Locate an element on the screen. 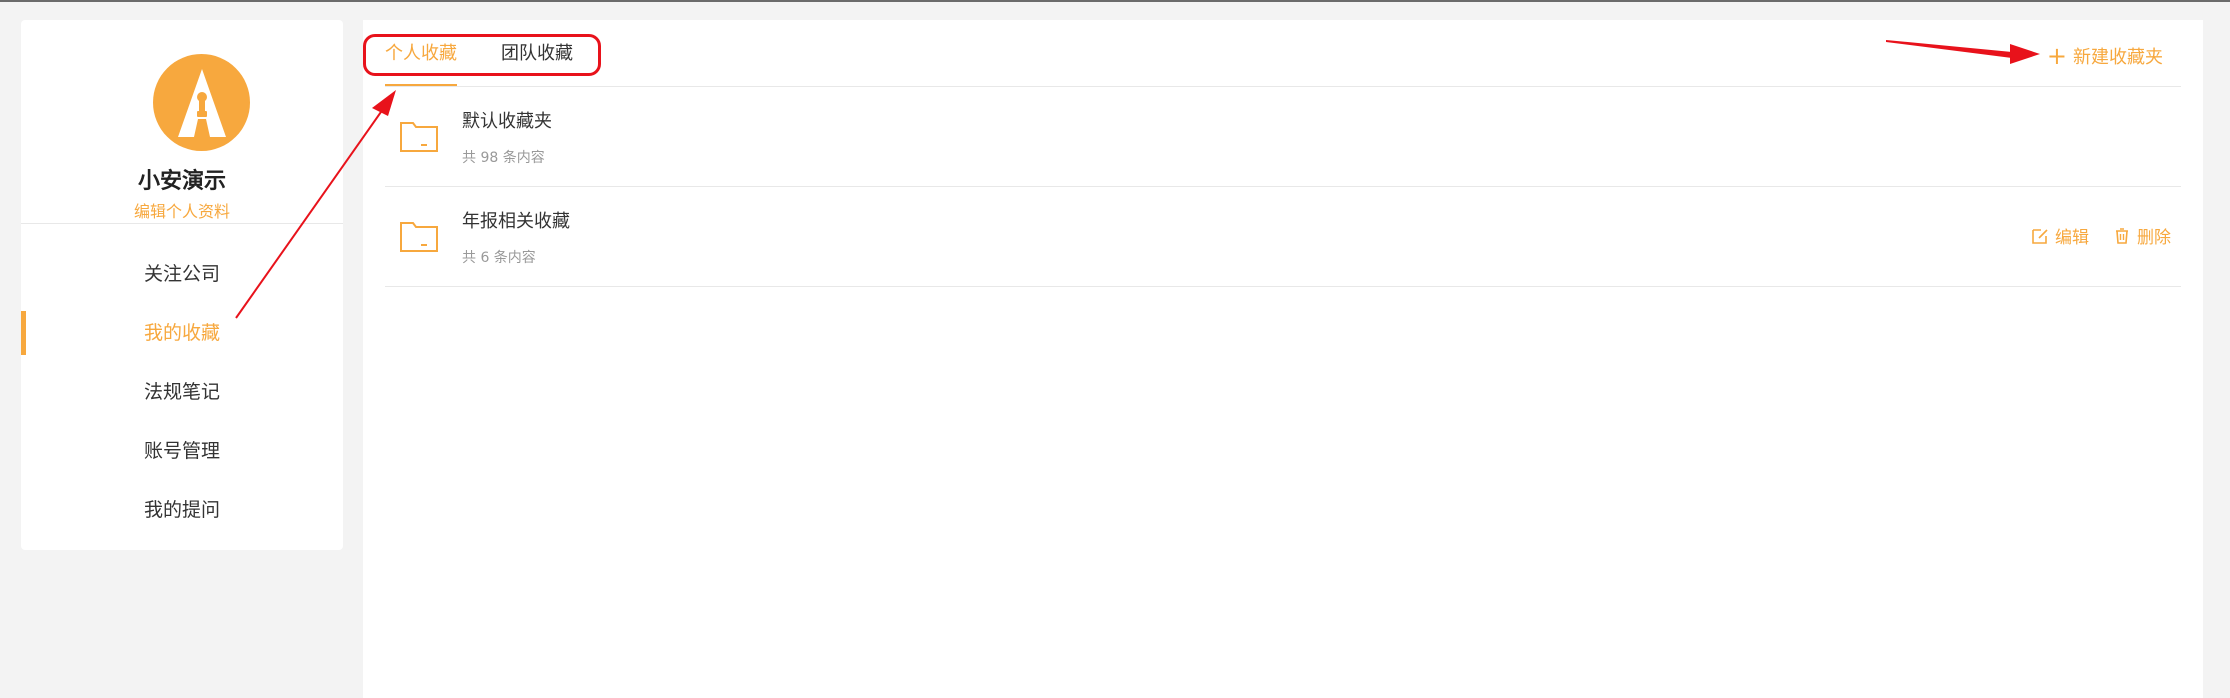  folder-name: 默认收藏夹 is located at coordinates (507, 120).